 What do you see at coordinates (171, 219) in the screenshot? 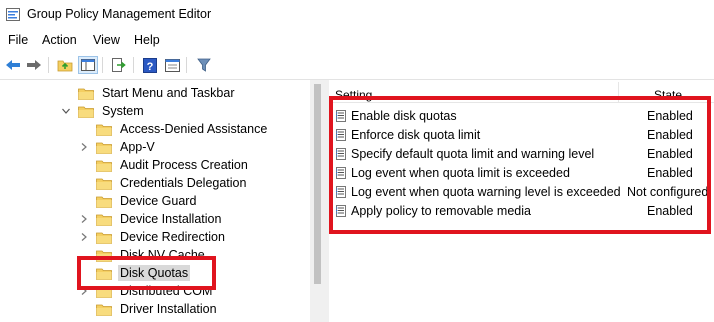
I see `tree-item-label: Device Installation` at bounding box center [171, 219].